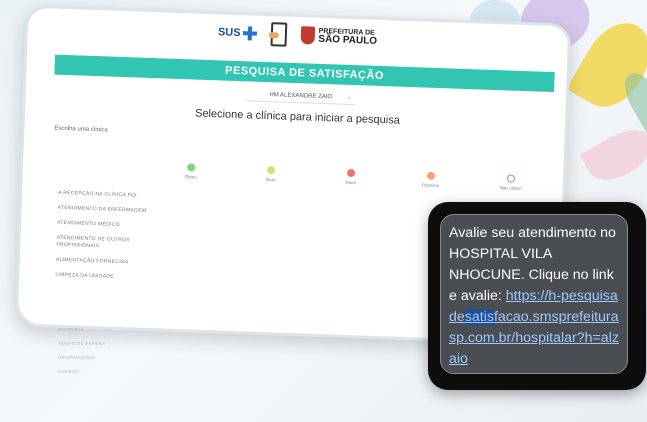  Describe the element at coordinates (82, 343) in the screenshot. I see `list-item: TEMPO DE ESPERA` at that location.